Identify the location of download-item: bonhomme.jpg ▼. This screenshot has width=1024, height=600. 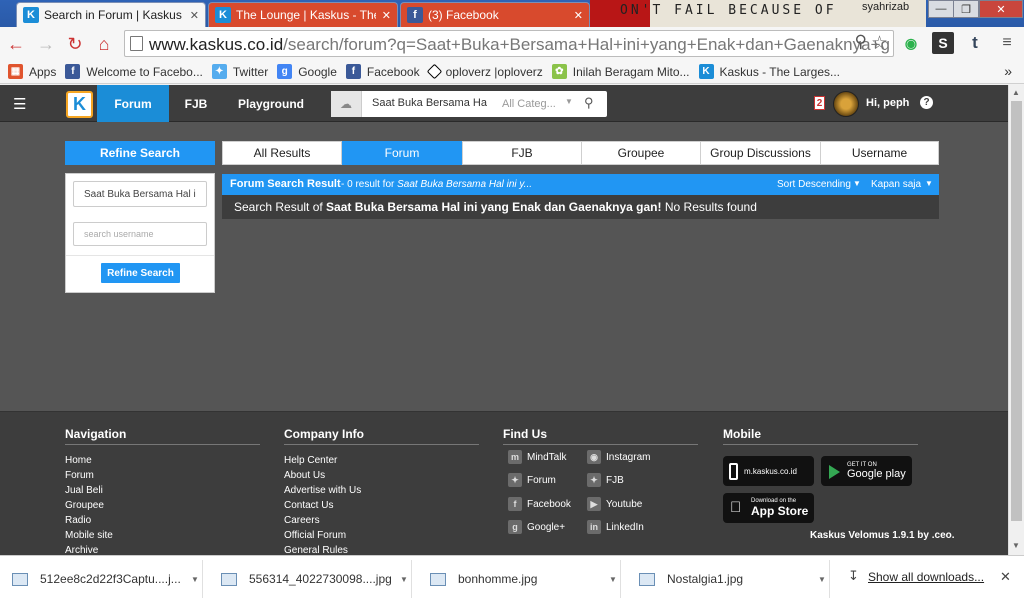
(519, 579).